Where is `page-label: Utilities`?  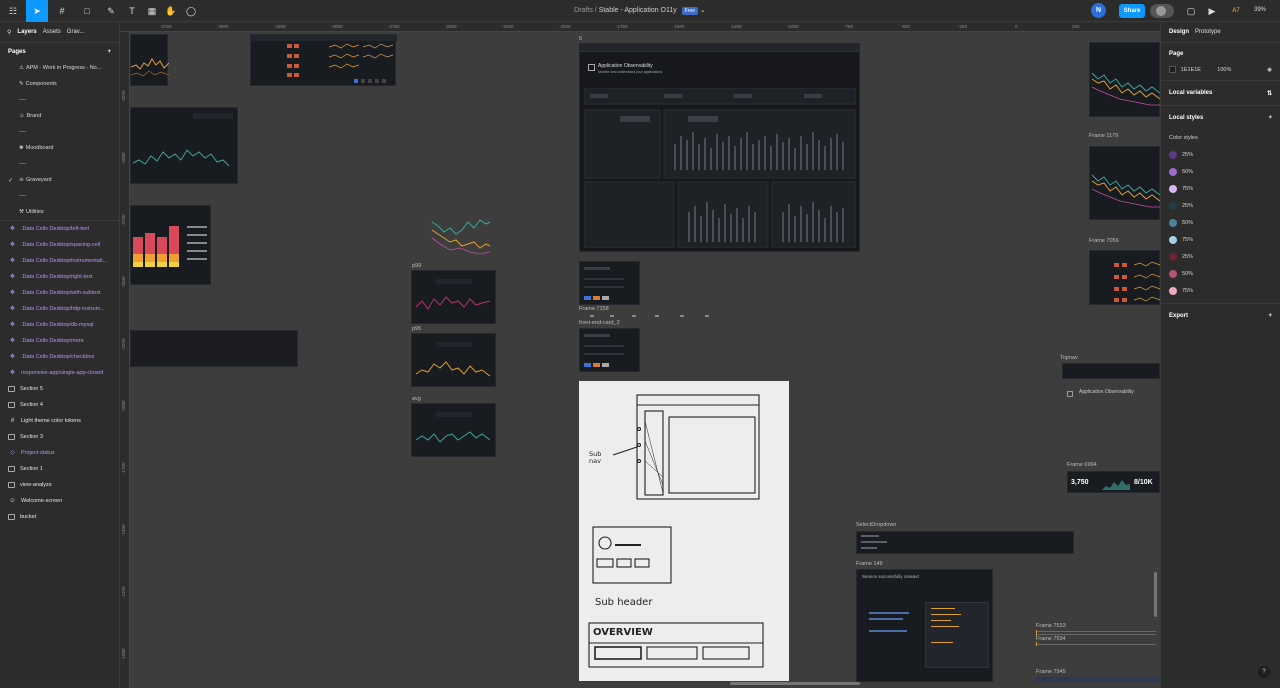
page-label: Utilities is located at coordinates (34, 212).